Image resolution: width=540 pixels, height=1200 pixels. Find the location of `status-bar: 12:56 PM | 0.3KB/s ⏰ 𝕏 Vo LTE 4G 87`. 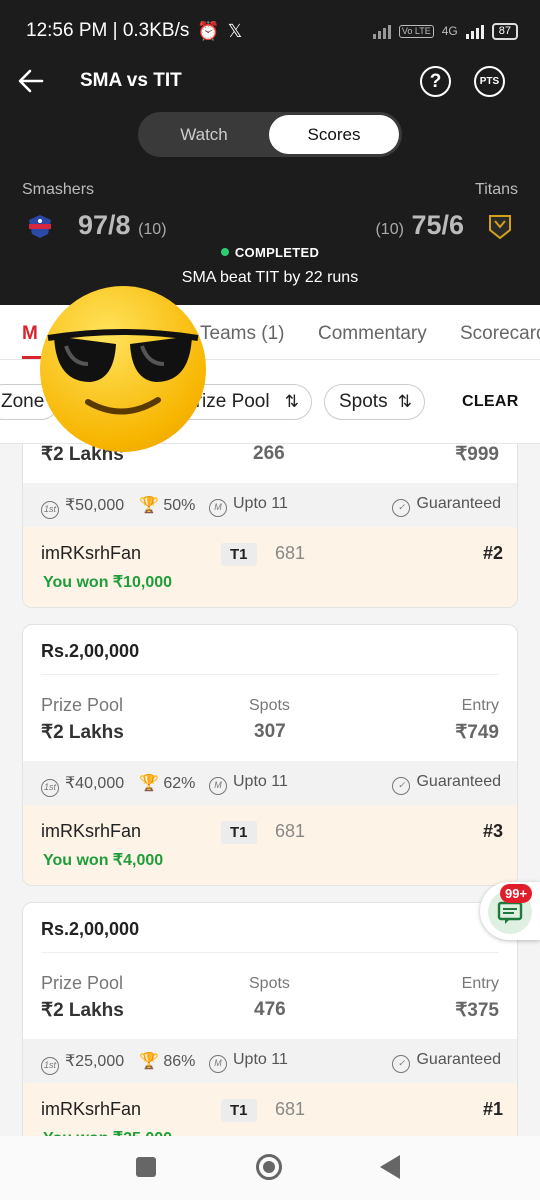

status-bar: 12:56 PM | 0.3KB/s ⏰ 𝕏 Vo LTE 4G 87 is located at coordinates (272, 31).